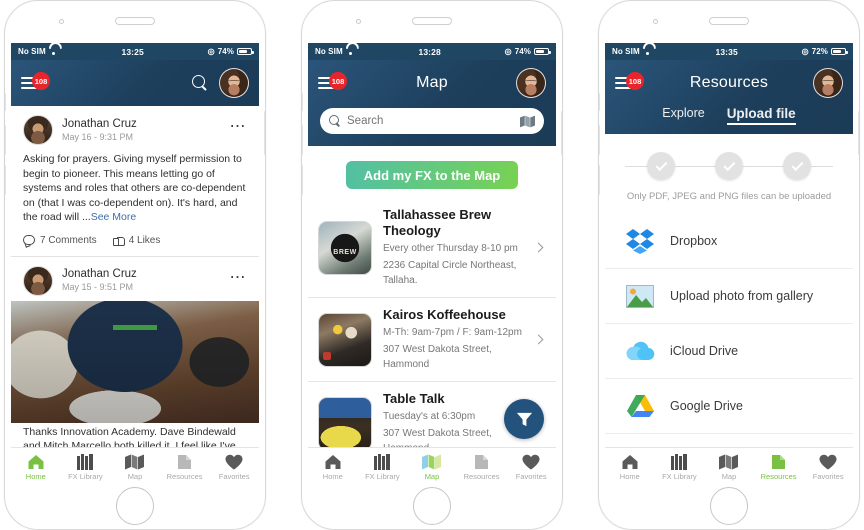 The image size is (864, 530). Describe the element at coordinates (345, 339) in the screenshot. I see `coffeehouse-photo-thumbnail` at that location.